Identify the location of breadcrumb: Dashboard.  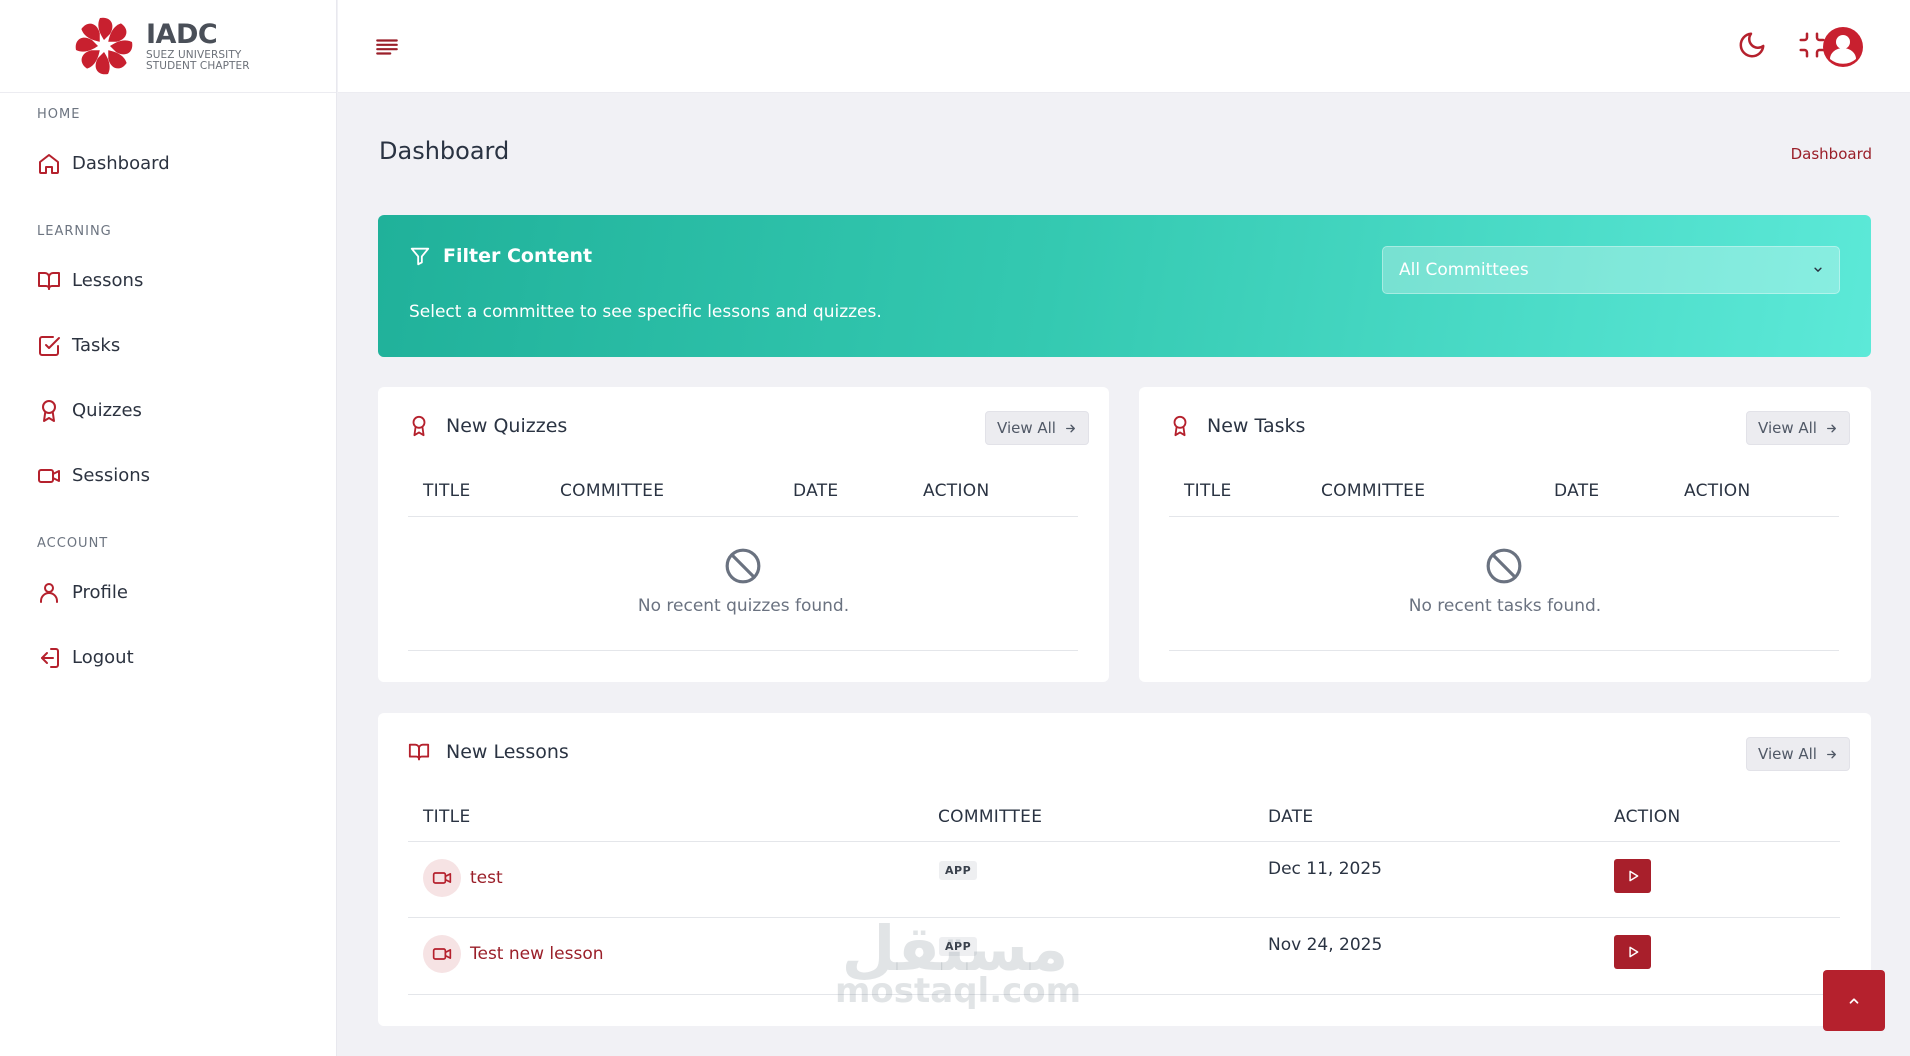
(1831, 154).